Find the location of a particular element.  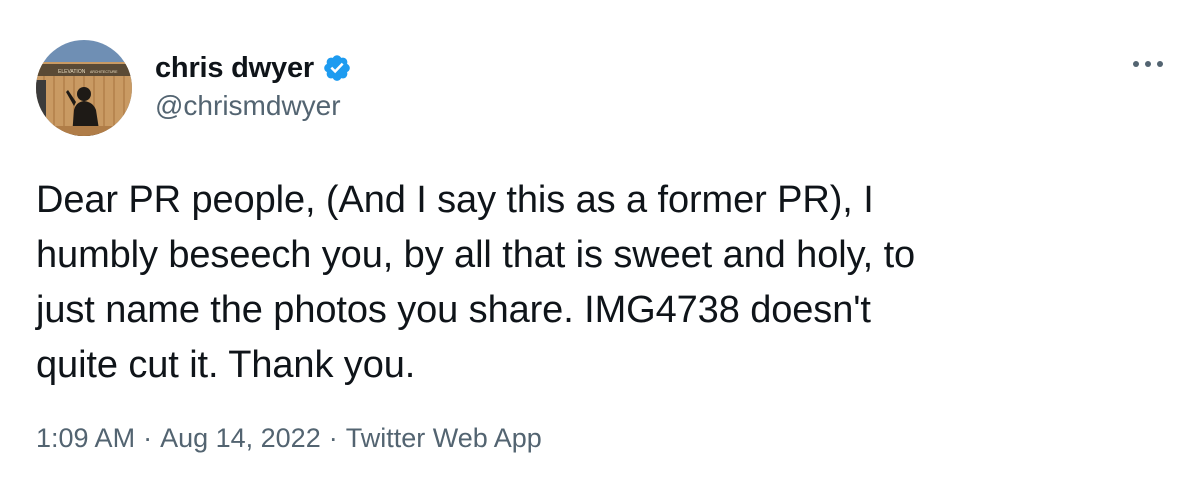

avatar-sign-text: ELEVATION is located at coordinates (72, 72).